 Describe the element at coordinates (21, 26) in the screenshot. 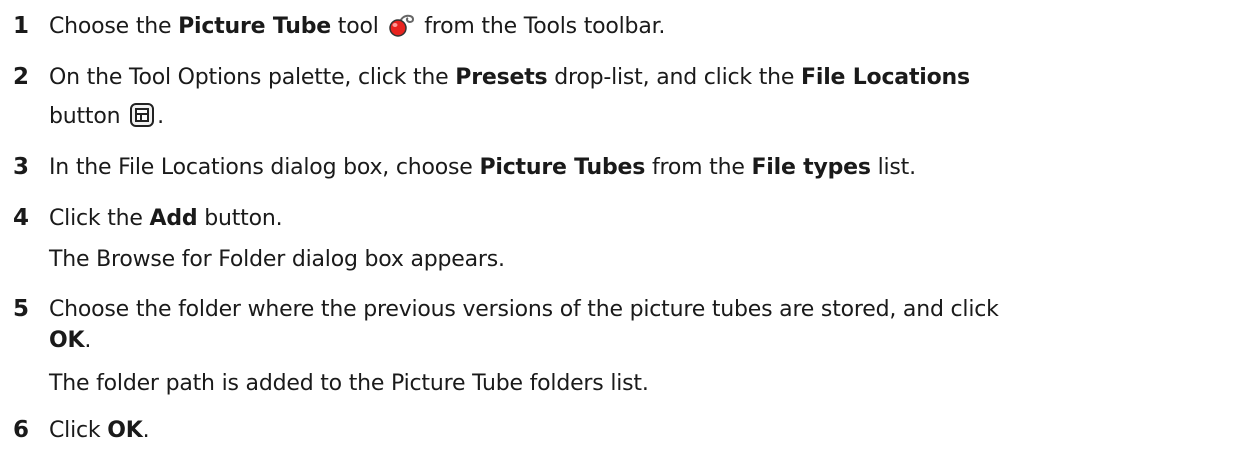

I see `step-number: 1` at that location.